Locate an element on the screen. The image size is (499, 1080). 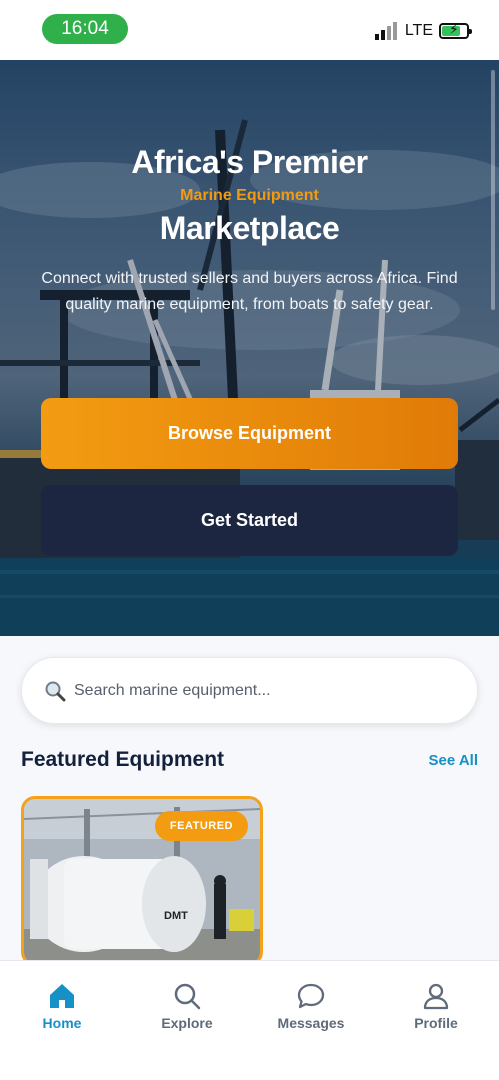
featured-equipment-card: DMT FEATURED is located at coordinates (142, 881).